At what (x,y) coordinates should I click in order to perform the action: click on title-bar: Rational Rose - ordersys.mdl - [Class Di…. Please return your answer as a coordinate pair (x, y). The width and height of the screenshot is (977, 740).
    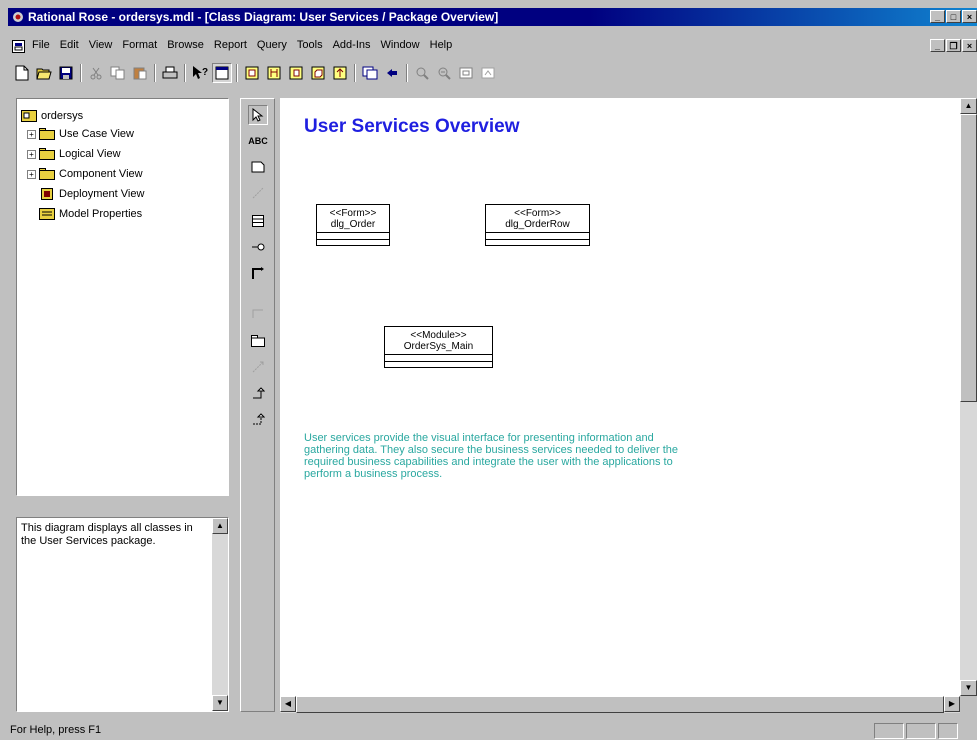
    Looking at the image, I should click on (492, 17).